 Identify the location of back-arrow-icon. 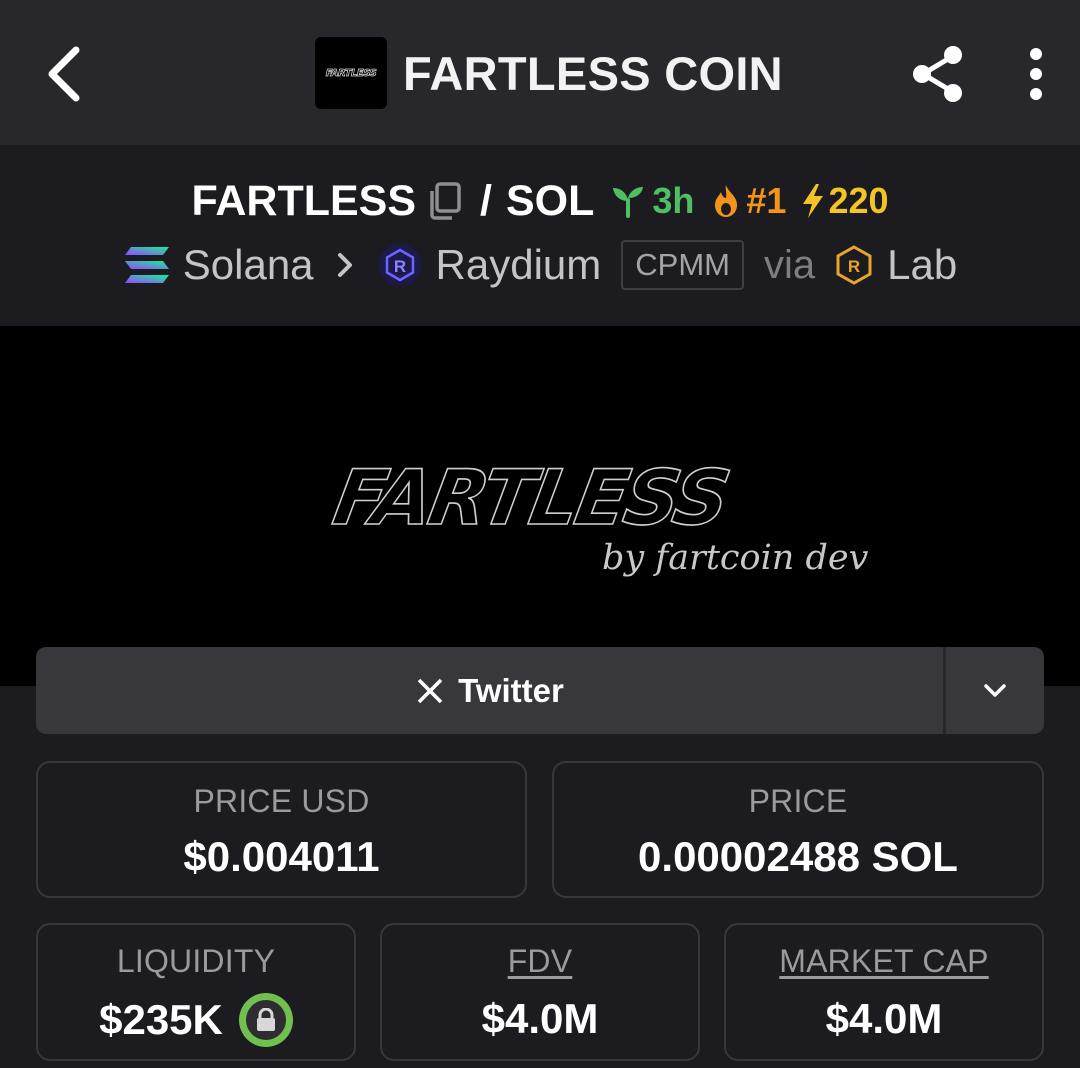
(64, 74).